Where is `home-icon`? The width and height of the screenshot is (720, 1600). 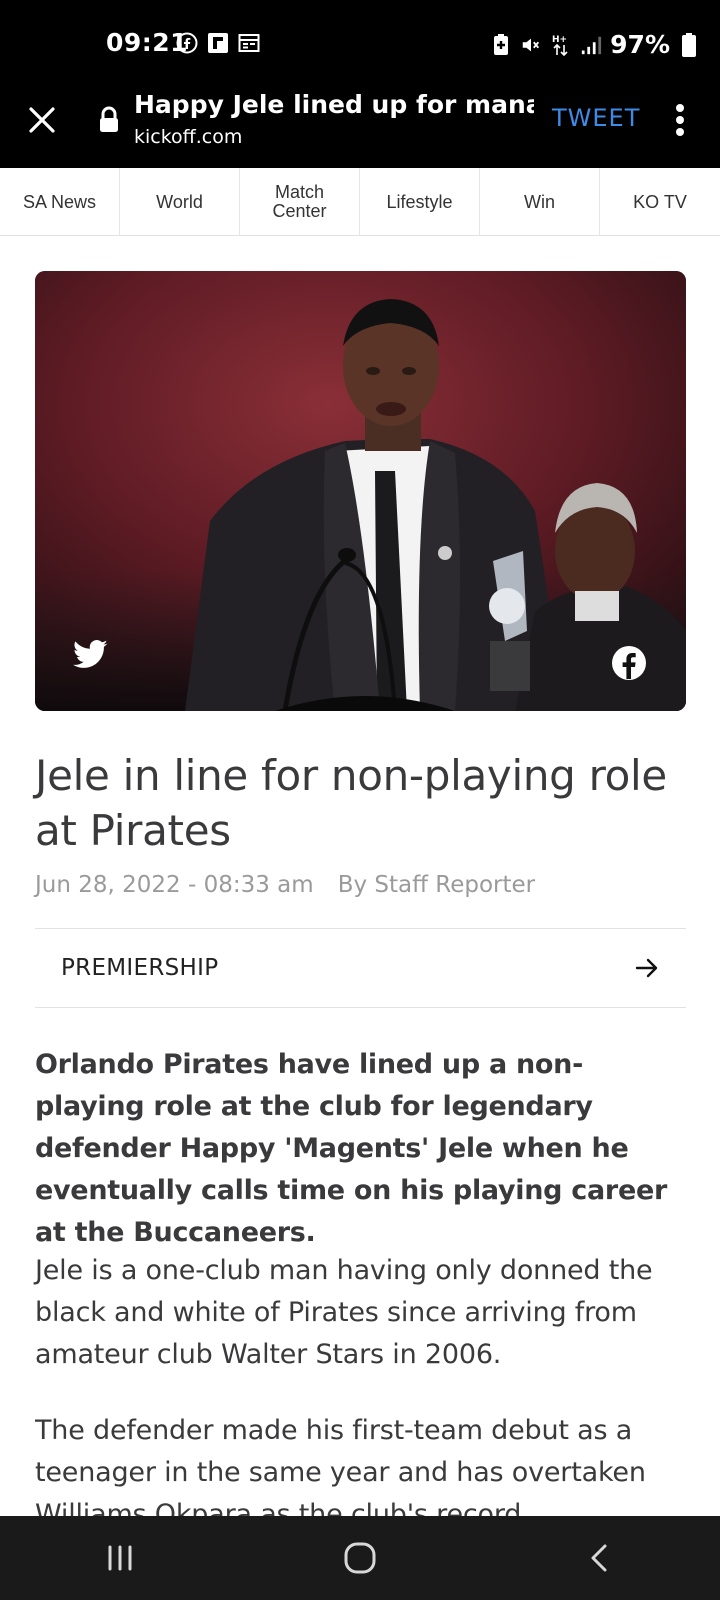 home-icon is located at coordinates (360, 1558).